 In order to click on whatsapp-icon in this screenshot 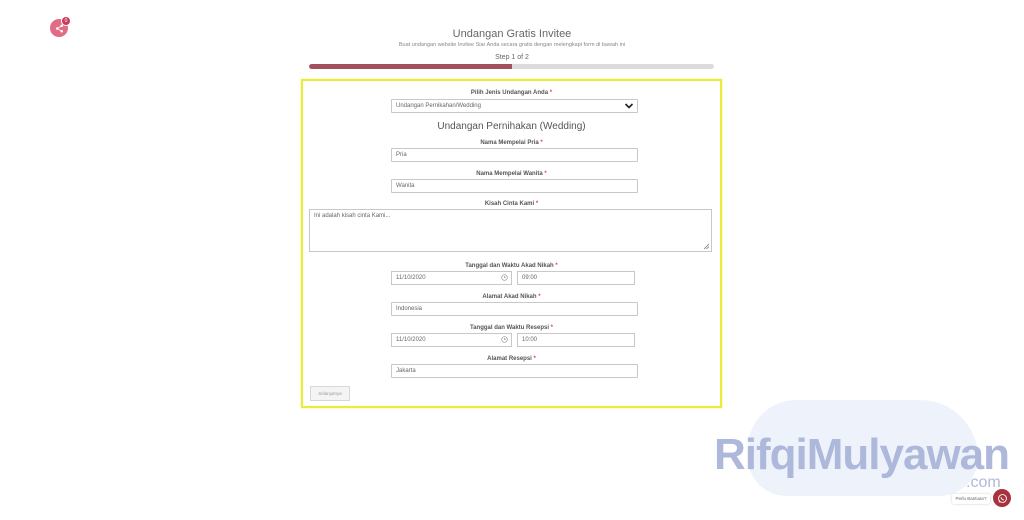, I will do `click(1002, 498)`.